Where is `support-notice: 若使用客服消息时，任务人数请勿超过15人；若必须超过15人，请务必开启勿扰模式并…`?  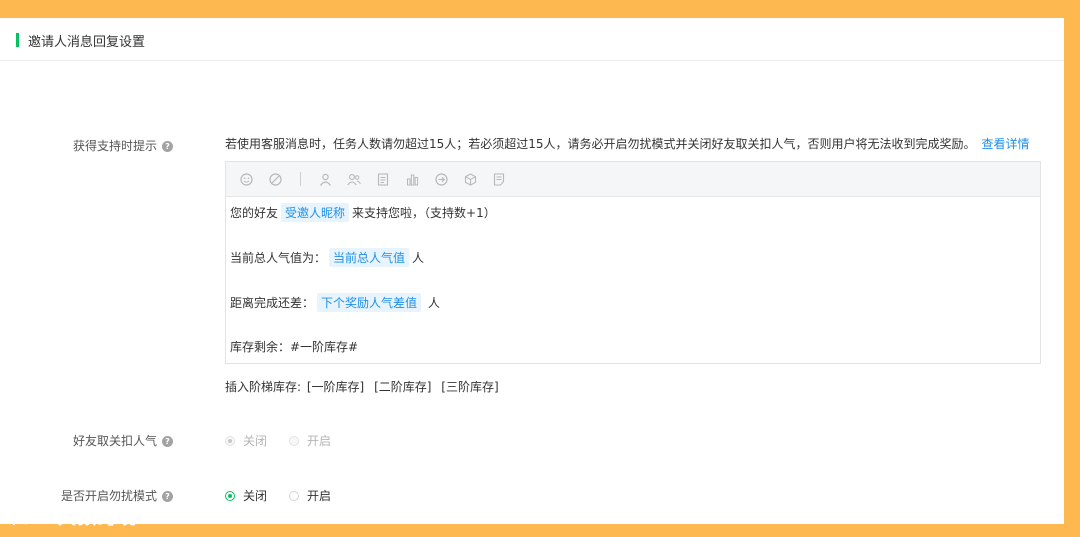 support-notice: 若使用客服消息时，任务人数请勿超过15人；若必须超过15人，请务必开启勿扰模式并… is located at coordinates (627, 143).